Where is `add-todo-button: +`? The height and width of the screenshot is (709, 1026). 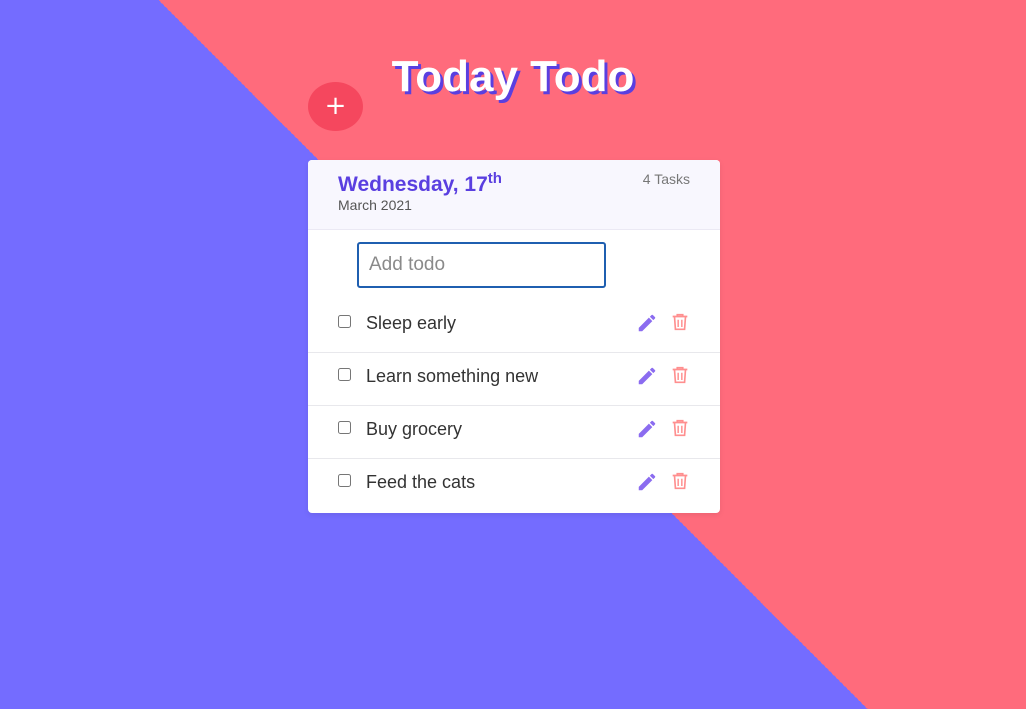
add-todo-button: + is located at coordinates (335, 106).